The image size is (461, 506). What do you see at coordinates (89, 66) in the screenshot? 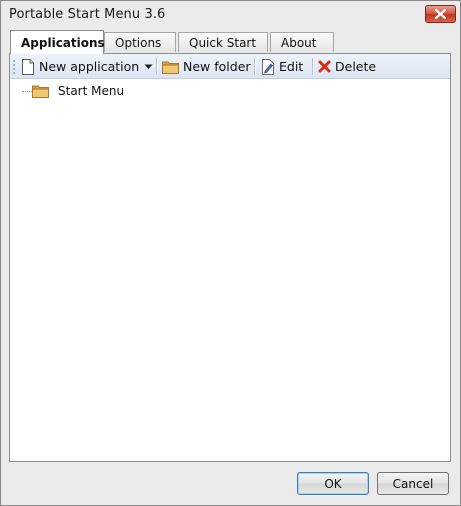
I see `new-application-label: New application` at bounding box center [89, 66].